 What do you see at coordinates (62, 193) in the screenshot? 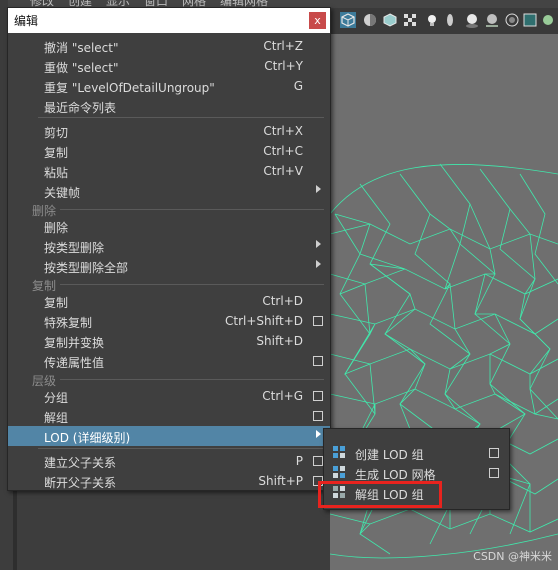
I see `menu-item-label: 关键帧` at bounding box center [62, 193].